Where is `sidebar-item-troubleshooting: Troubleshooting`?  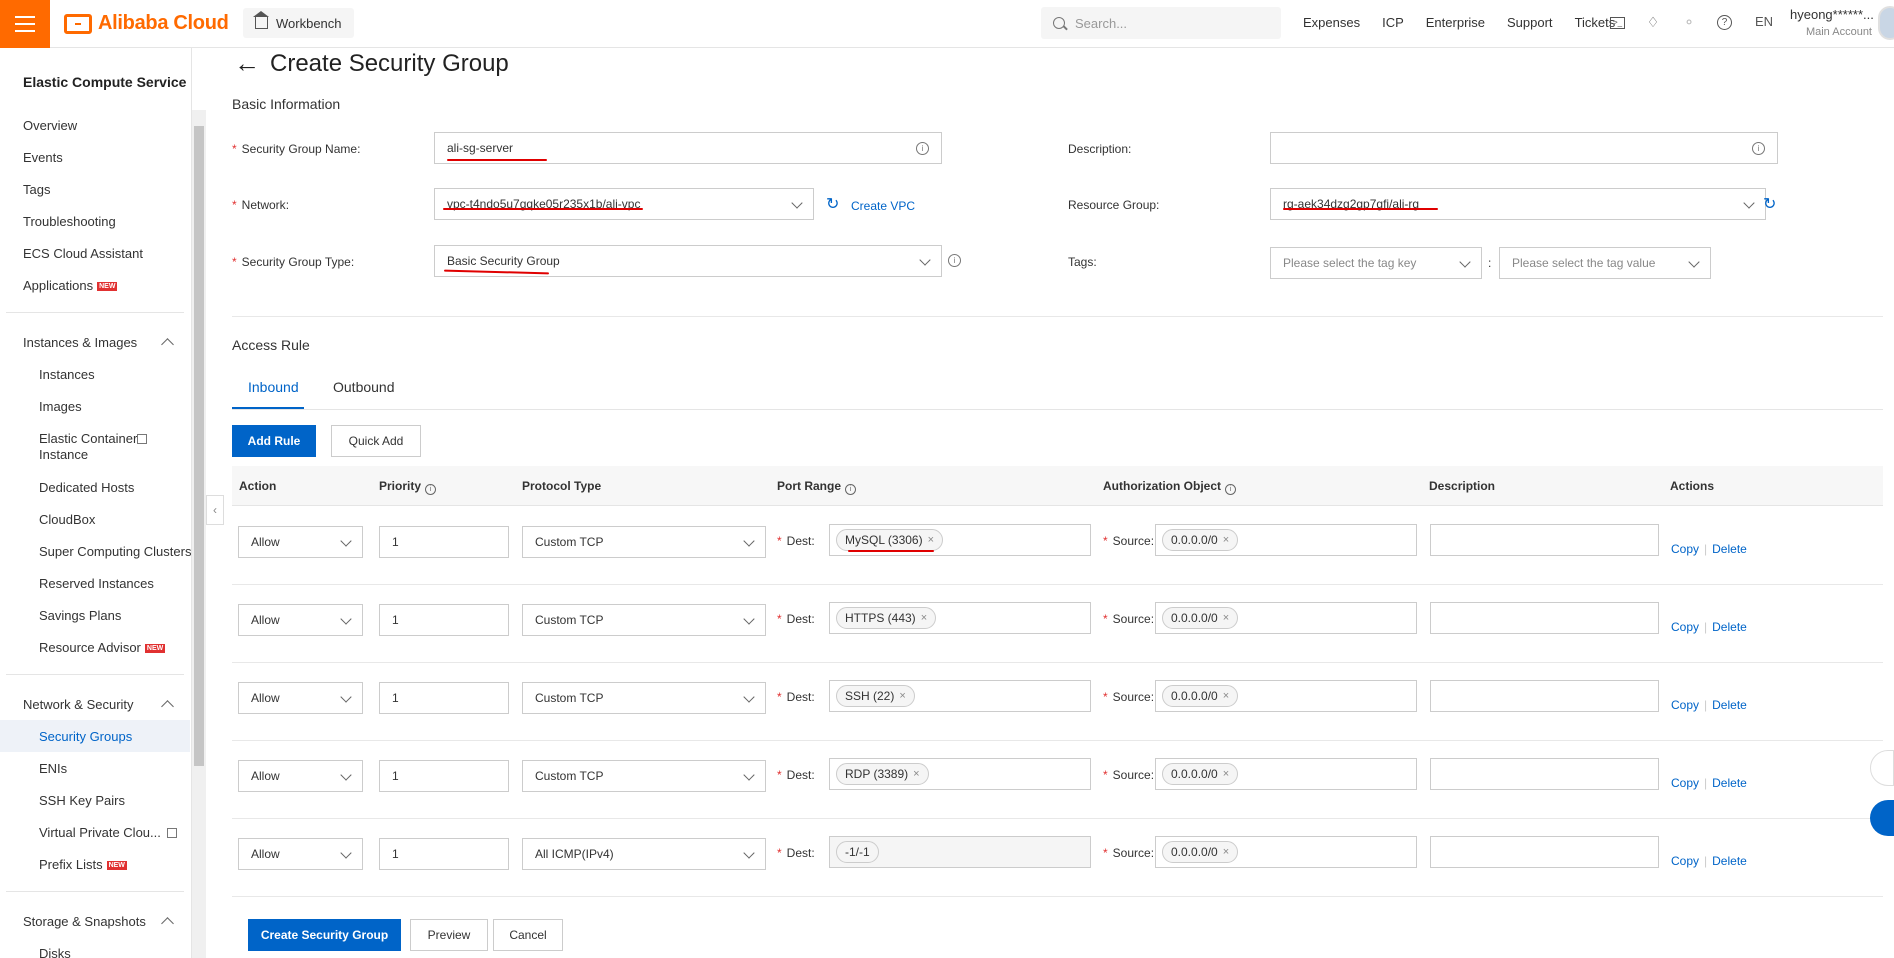
sidebar-item-troubleshooting: Troubleshooting is located at coordinates (69, 221).